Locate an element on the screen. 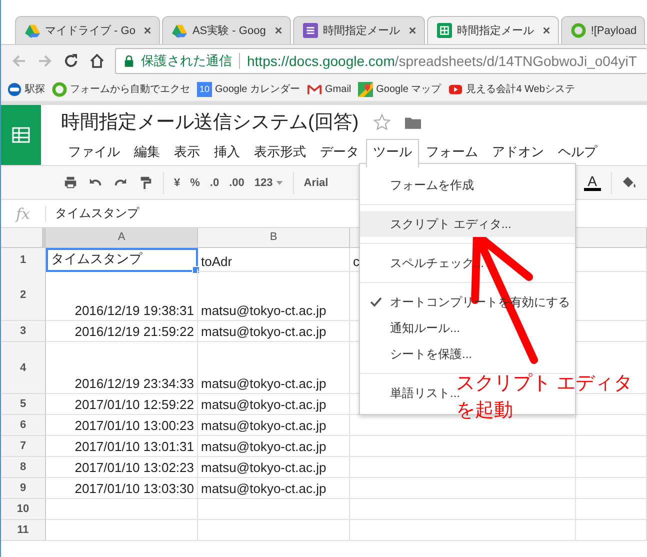  folder-icon is located at coordinates (412, 122).